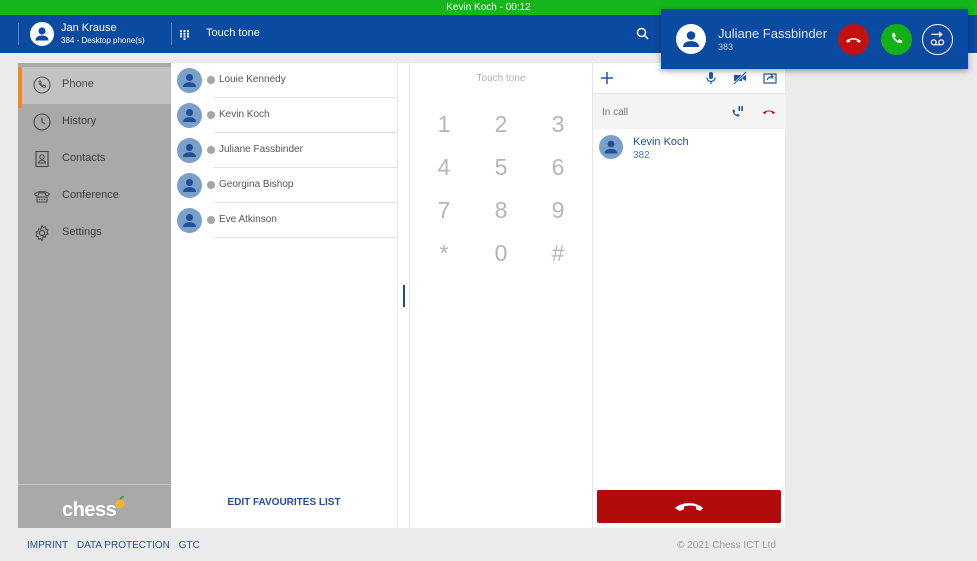 Image resolution: width=977 pixels, height=561 pixels. I want to click on hang-up-button, so click(689, 506).